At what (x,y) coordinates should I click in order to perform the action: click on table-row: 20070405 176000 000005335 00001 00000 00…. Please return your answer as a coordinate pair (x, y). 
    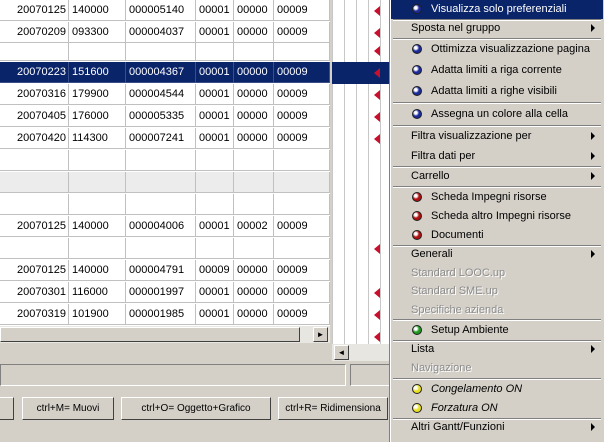
    Looking at the image, I should click on (165, 117).